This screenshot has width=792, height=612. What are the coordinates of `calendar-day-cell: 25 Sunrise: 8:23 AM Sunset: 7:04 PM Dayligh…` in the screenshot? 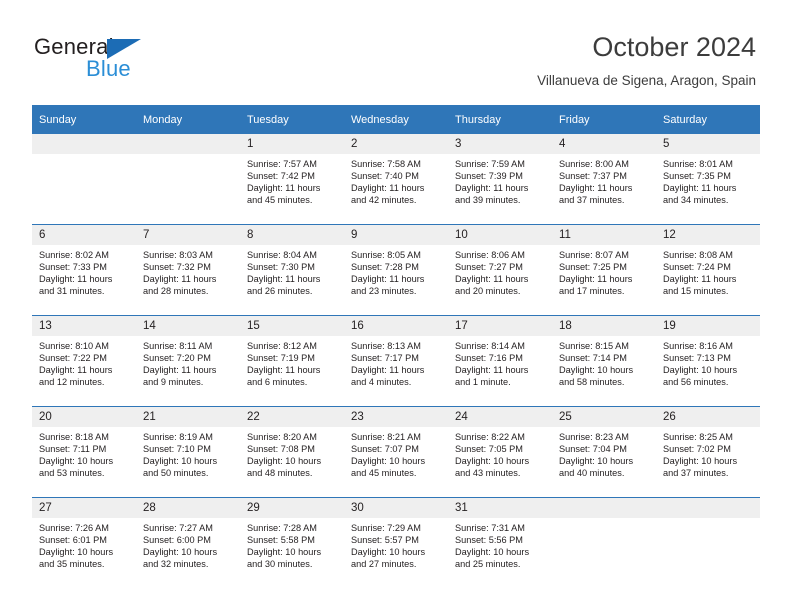 It's located at (604, 452).